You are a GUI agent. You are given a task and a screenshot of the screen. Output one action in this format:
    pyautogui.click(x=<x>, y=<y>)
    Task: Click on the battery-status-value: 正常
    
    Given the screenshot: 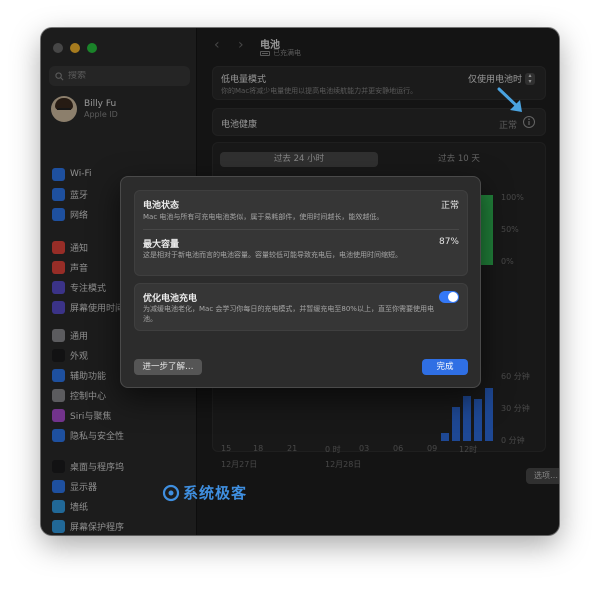 What is the action you would take?
    pyautogui.click(x=449, y=206)
    